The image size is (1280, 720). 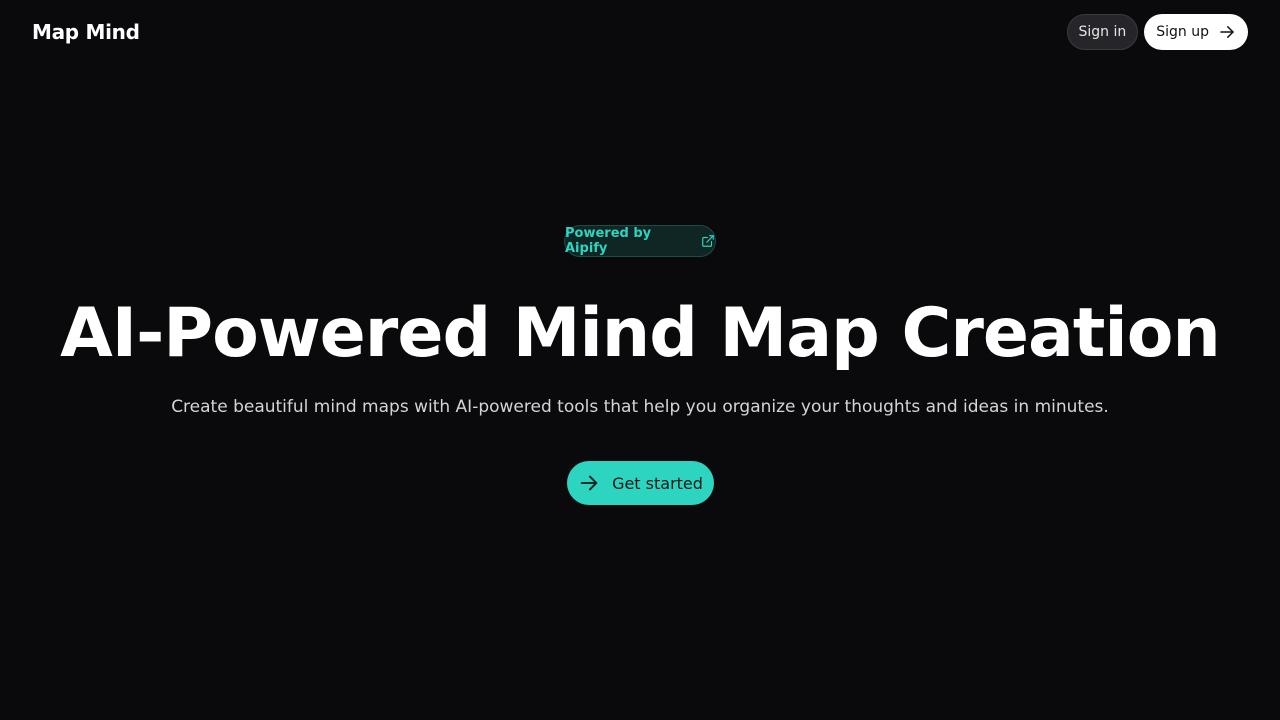 What do you see at coordinates (708, 241) in the screenshot?
I see `external-link-icon` at bounding box center [708, 241].